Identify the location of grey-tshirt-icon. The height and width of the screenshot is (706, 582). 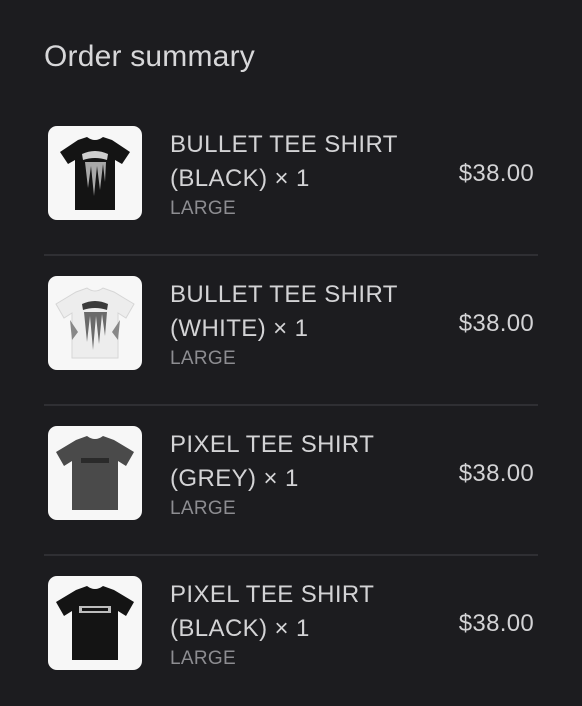
(95, 473).